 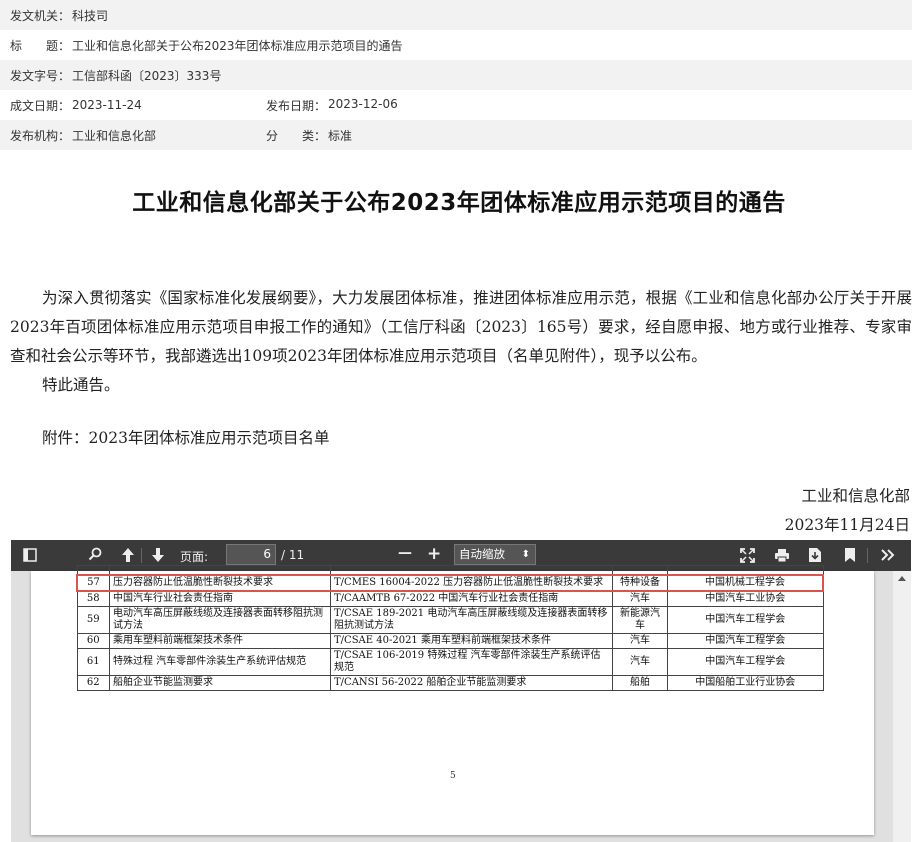 I want to click on industry-cell: 船舶, so click(x=640, y=683).